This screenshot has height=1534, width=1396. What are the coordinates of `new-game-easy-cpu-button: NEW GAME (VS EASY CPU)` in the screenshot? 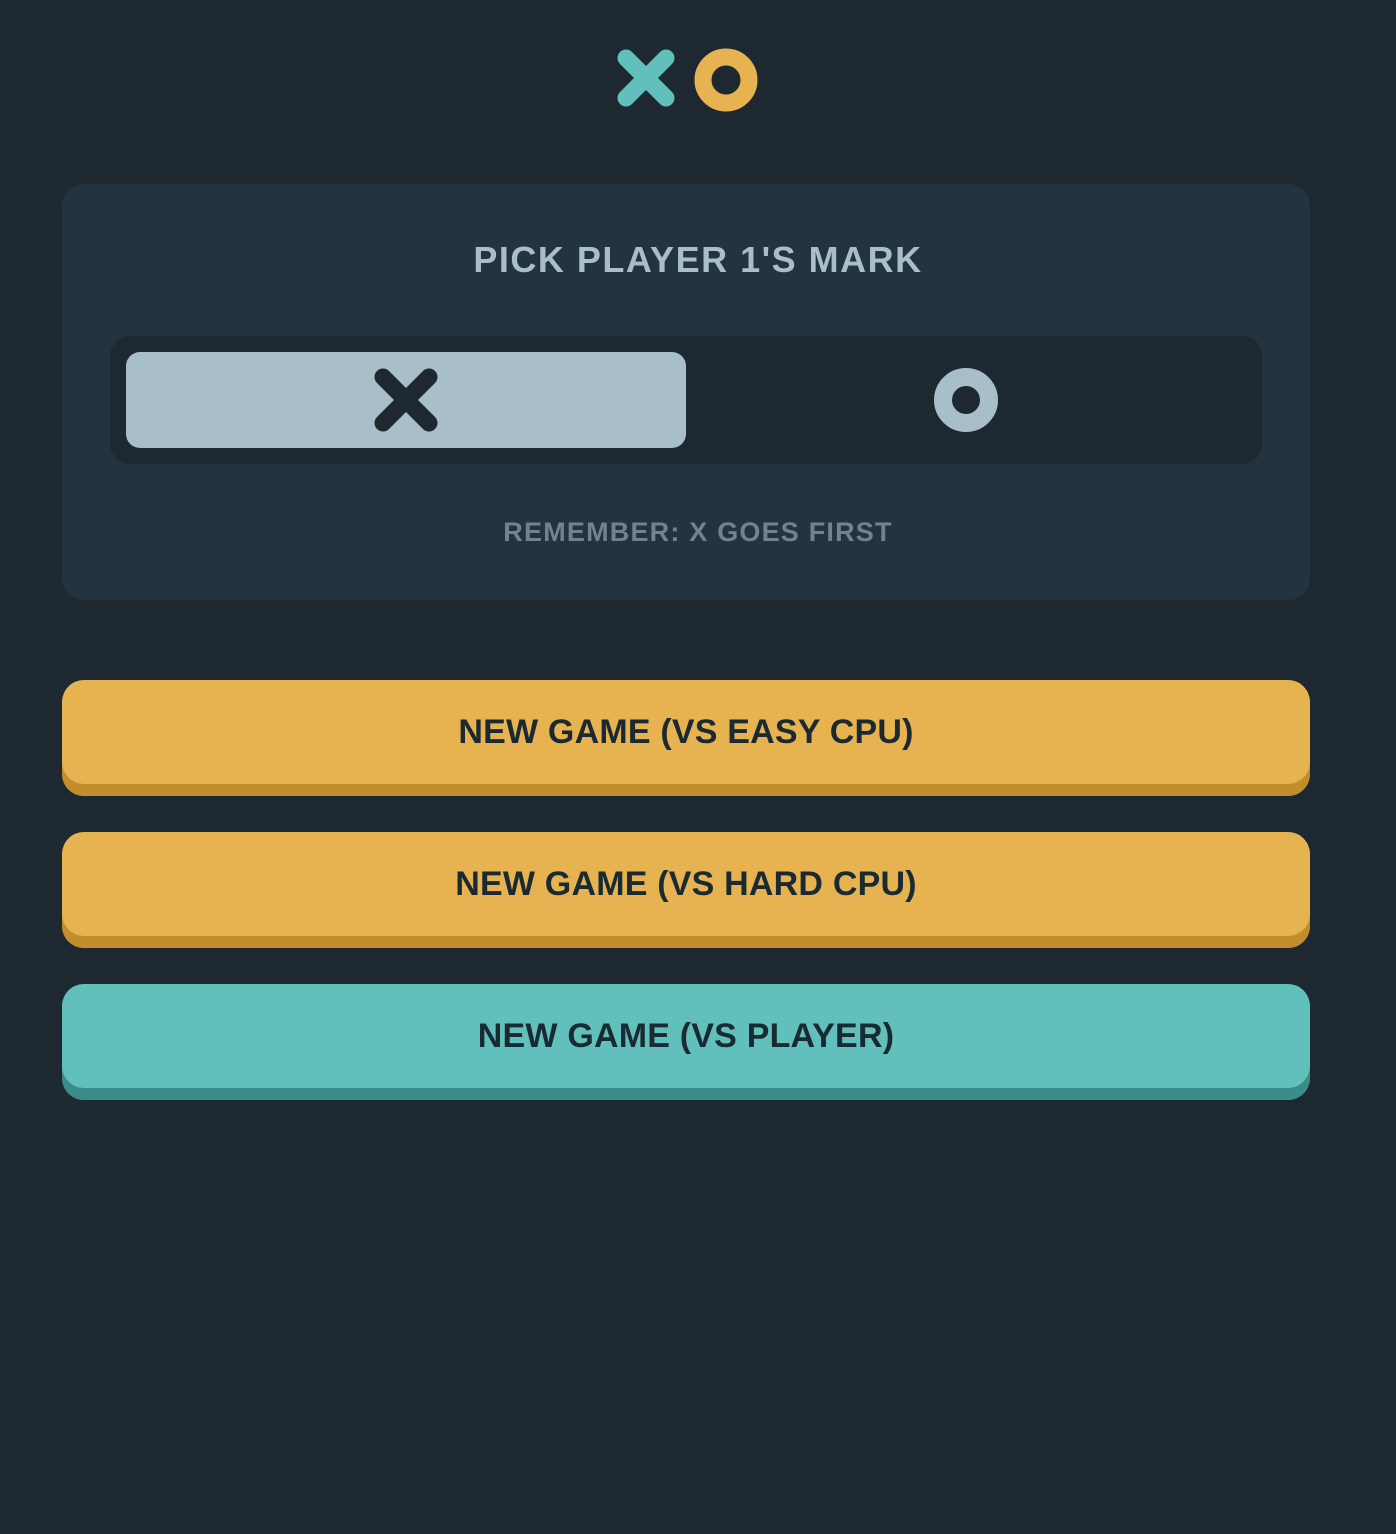 It's located at (686, 738).